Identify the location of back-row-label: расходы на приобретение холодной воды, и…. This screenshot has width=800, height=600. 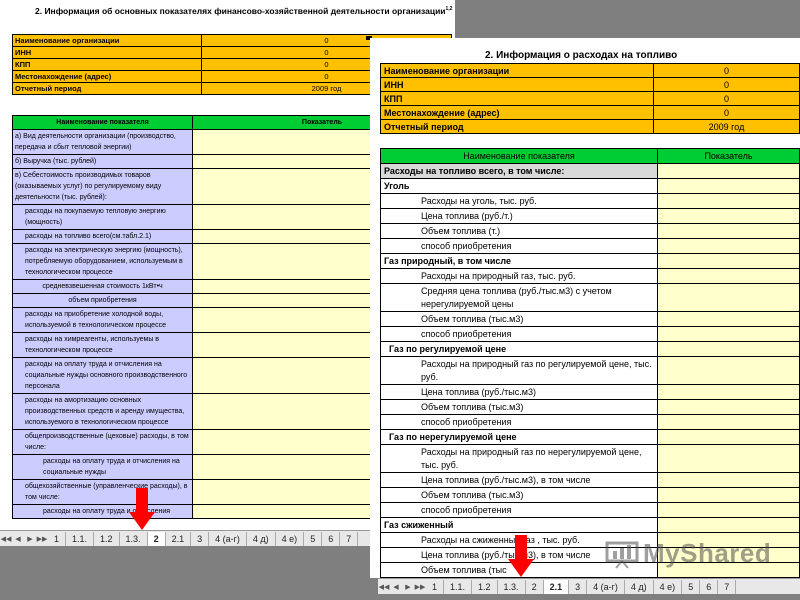
(102, 320).